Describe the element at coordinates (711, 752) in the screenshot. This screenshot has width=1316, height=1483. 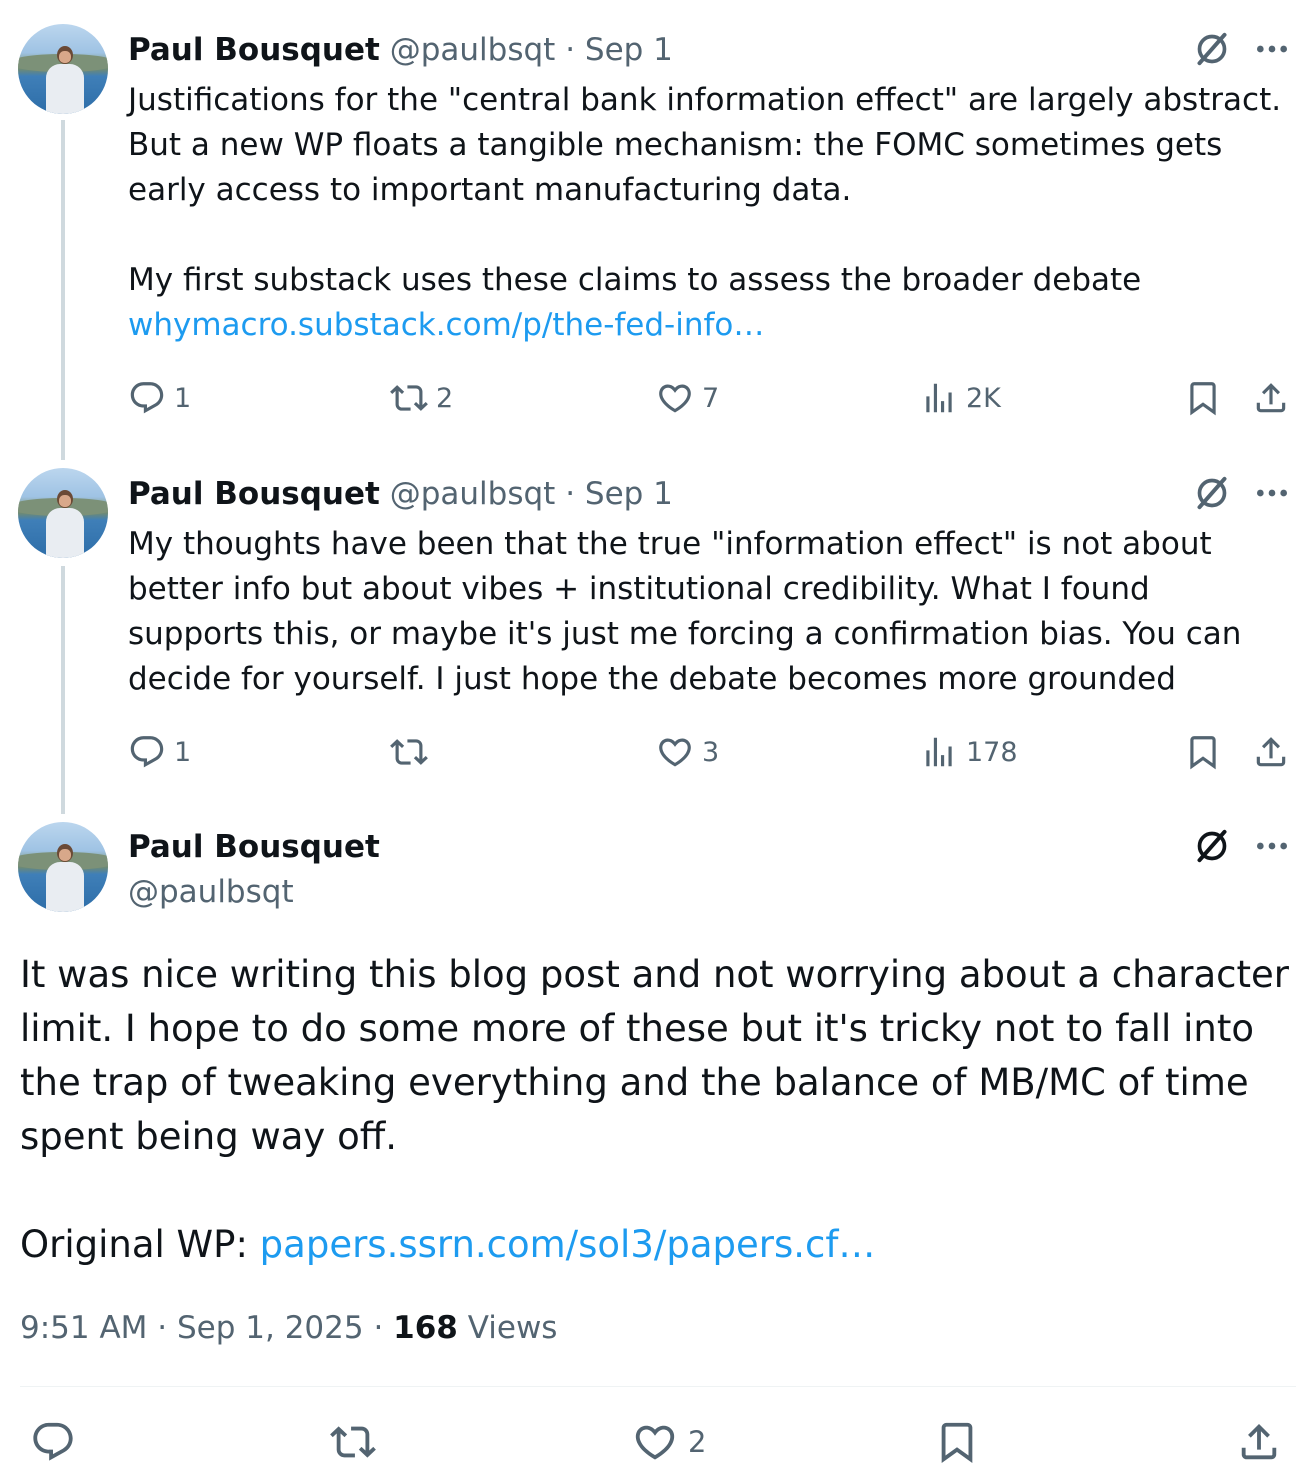
I see `like-count: 3` at that location.